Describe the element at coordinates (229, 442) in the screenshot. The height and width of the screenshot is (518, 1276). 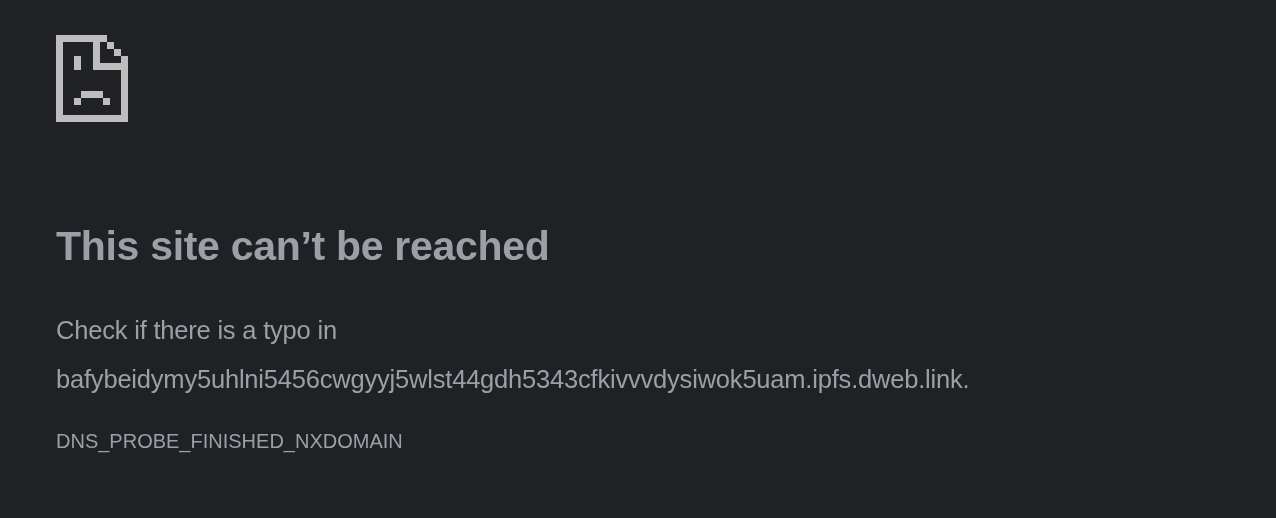
I see `error-code: DNS_PROBE_FINISHED_NXDOMAIN` at that location.